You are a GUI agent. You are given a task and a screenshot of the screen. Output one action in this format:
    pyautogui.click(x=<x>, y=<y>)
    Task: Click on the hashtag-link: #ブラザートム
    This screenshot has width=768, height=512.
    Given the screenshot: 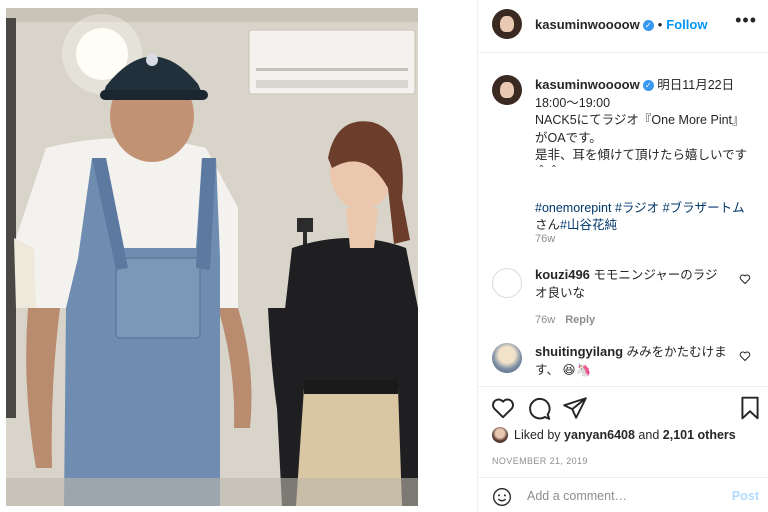 What is the action you would take?
    pyautogui.click(x=704, y=208)
    